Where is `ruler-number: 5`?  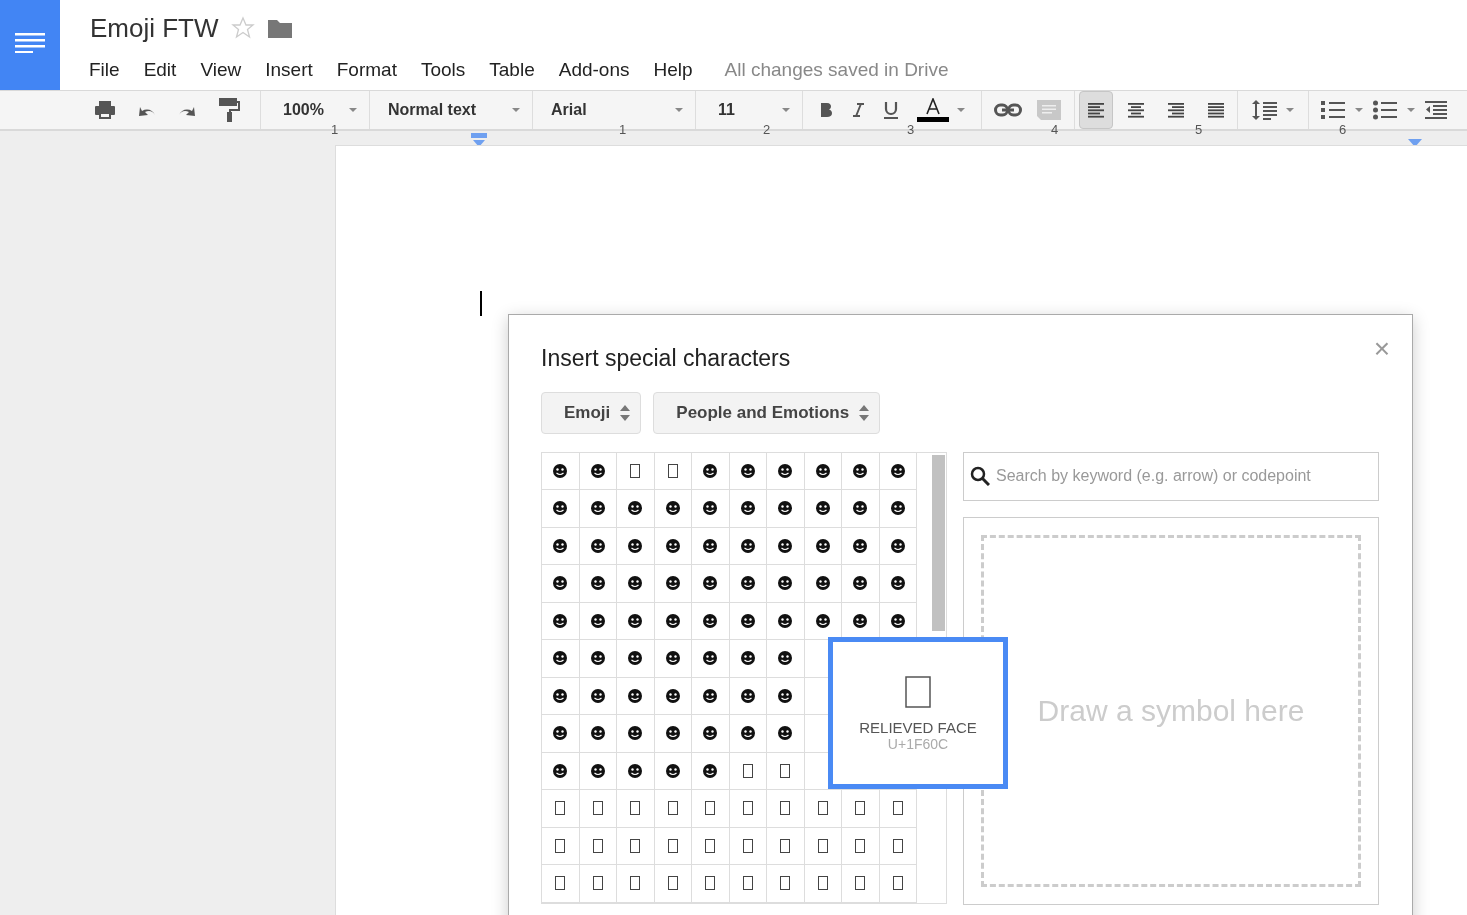 ruler-number: 5 is located at coordinates (1199, 130).